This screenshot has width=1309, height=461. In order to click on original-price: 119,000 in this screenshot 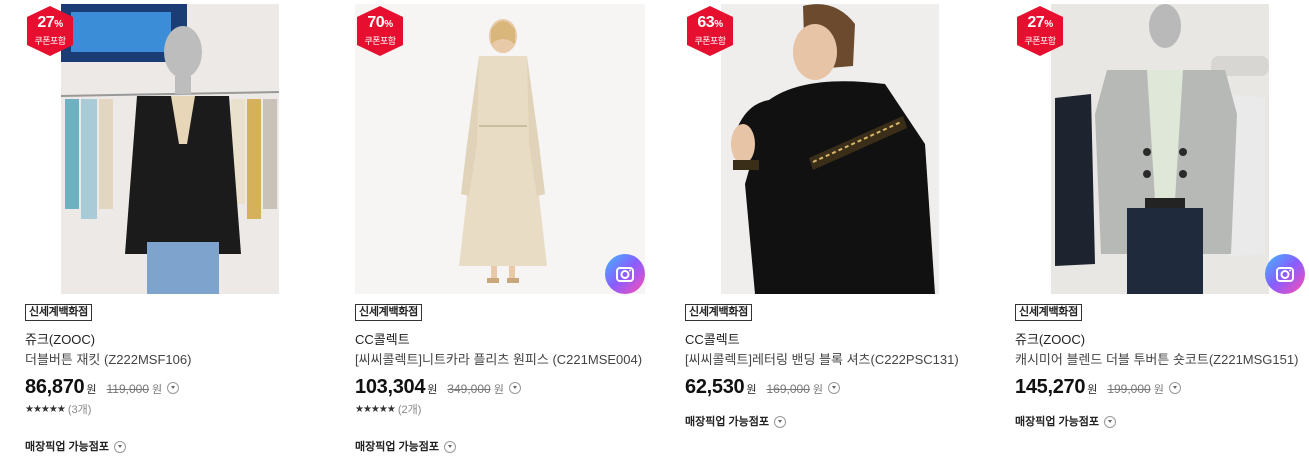, I will do `click(128, 389)`.